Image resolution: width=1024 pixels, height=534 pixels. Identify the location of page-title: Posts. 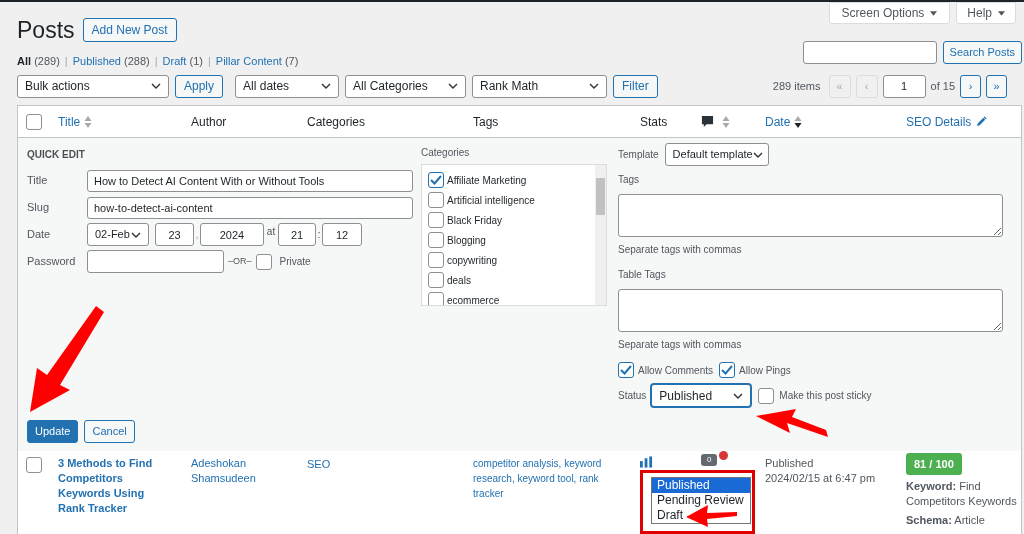
(46, 30).